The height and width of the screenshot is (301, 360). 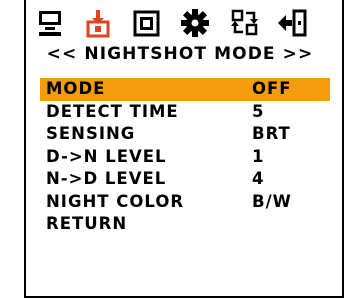 What do you see at coordinates (147, 23) in the screenshot?
I see `picture-in-picture-icon` at bounding box center [147, 23].